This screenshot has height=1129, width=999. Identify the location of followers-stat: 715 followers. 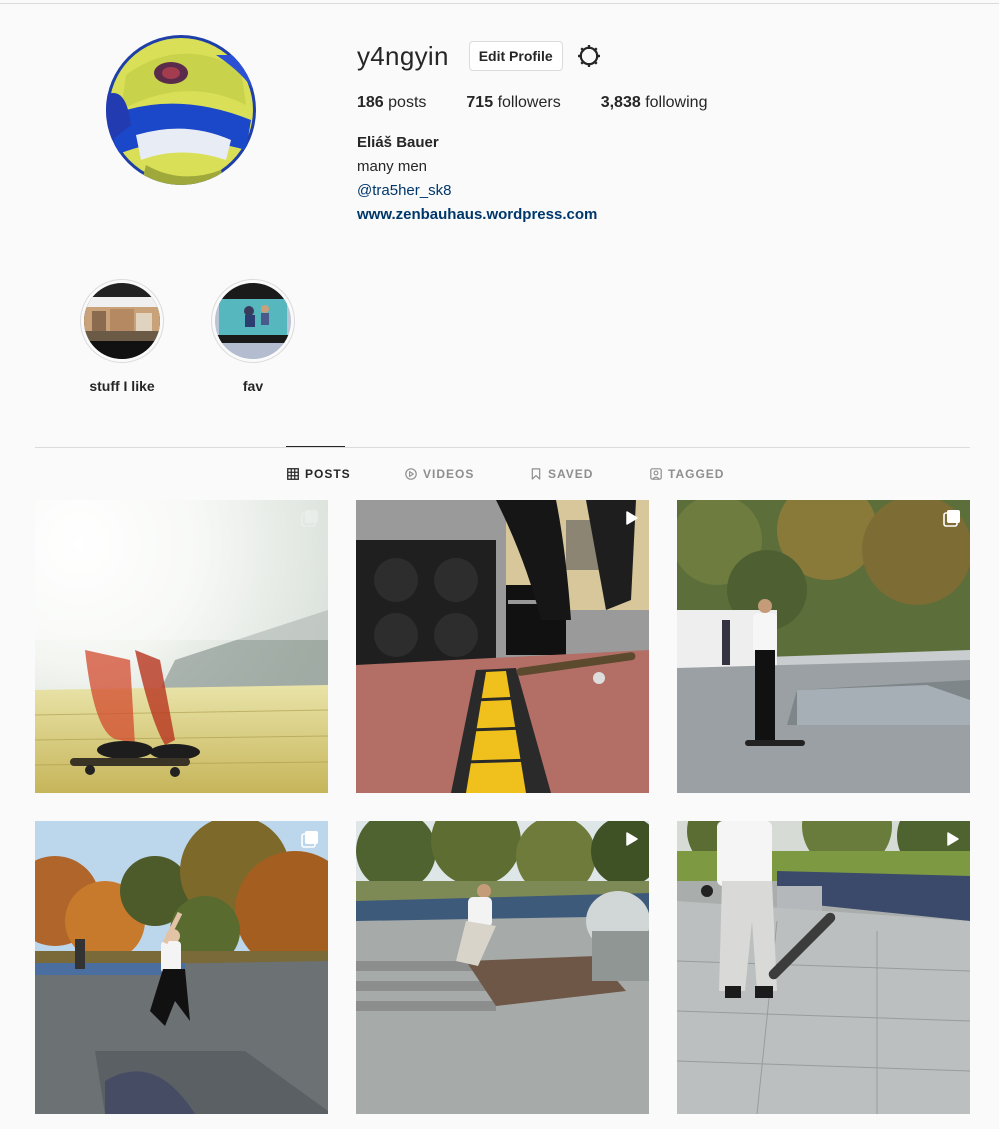
(513, 103).